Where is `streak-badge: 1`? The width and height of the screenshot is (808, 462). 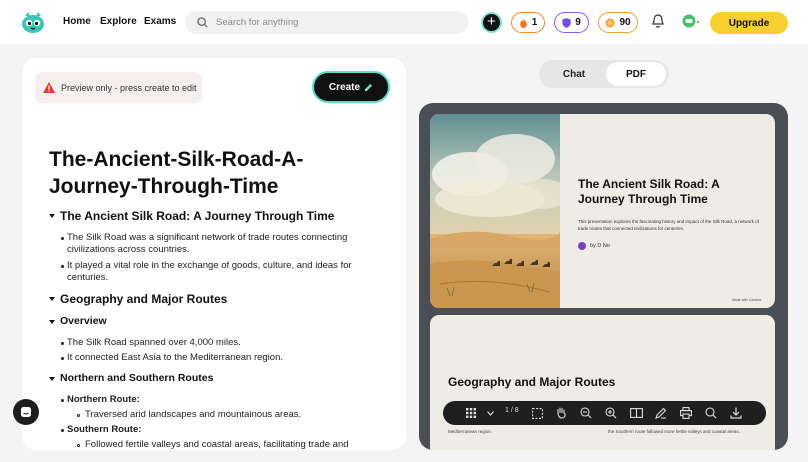
streak-badge: 1 is located at coordinates (528, 22).